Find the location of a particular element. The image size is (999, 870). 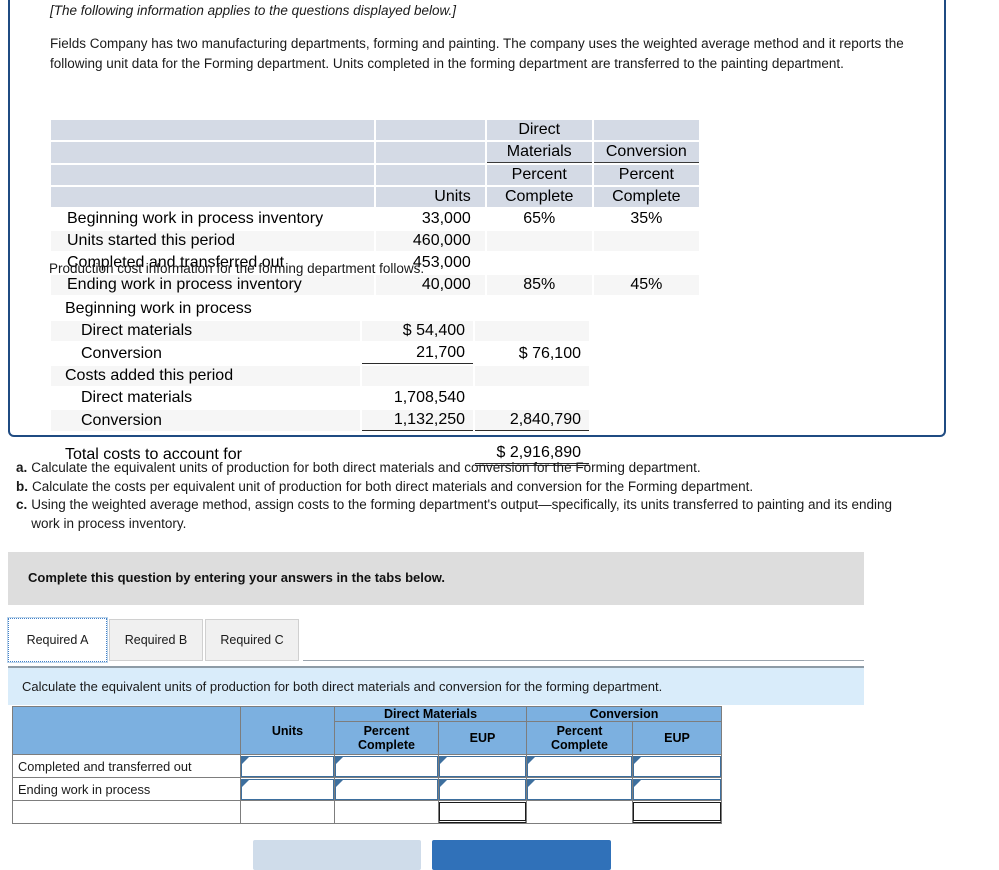

table-row: Conversion 21,700 $ 76,100 is located at coordinates (320, 353).